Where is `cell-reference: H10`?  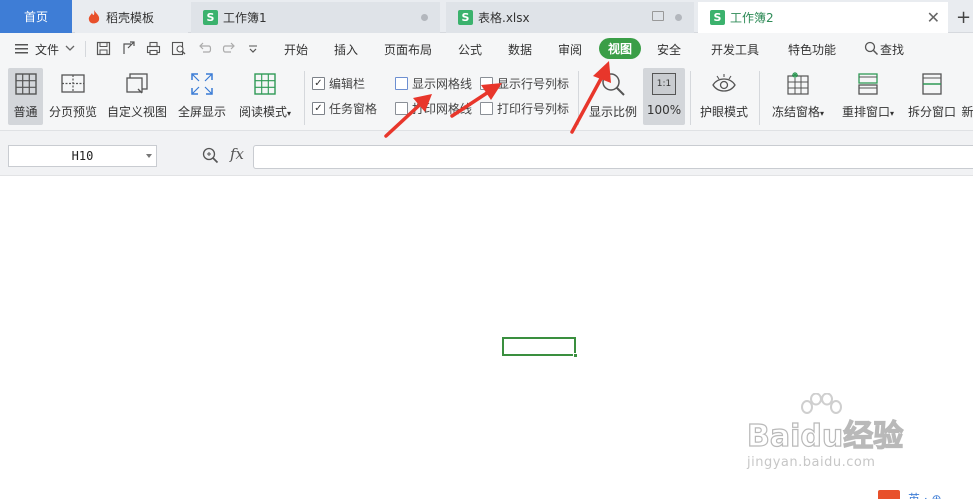 cell-reference: H10 is located at coordinates (82, 156).